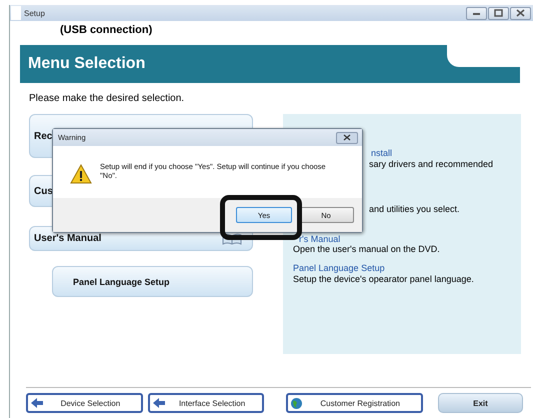  What do you see at coordinates (35, 13) in the screenshot?
I see `window-title: Setup` at bounding box center [35, 13].